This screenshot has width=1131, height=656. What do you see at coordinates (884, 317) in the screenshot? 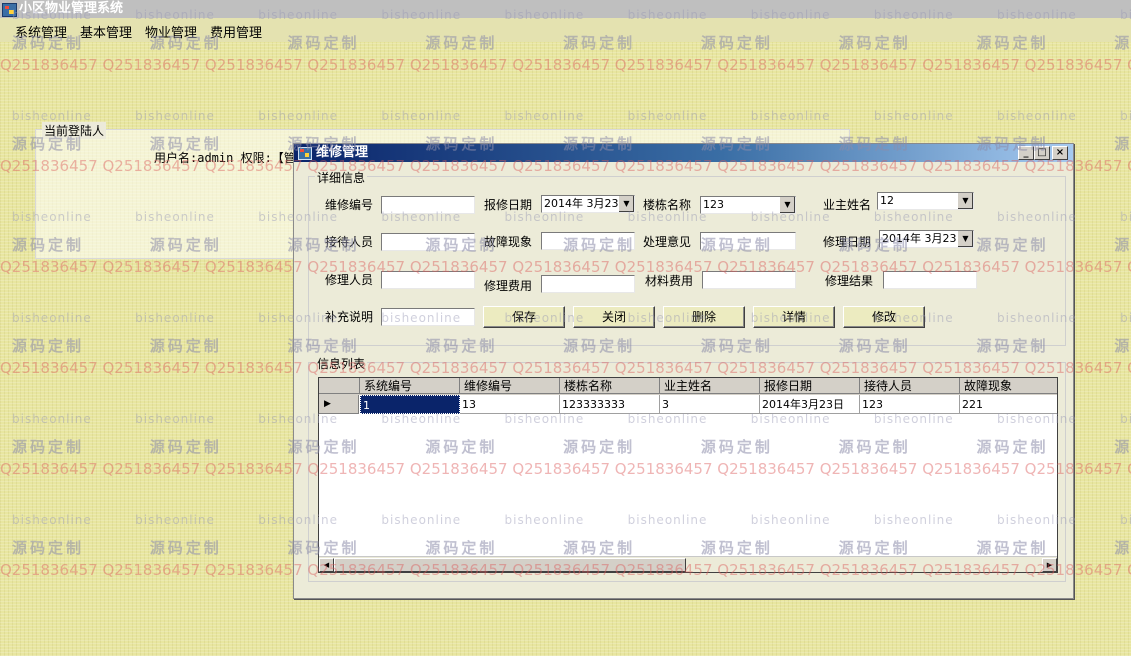
I see `edit-button: 修改` at bounding box center [884, 317].